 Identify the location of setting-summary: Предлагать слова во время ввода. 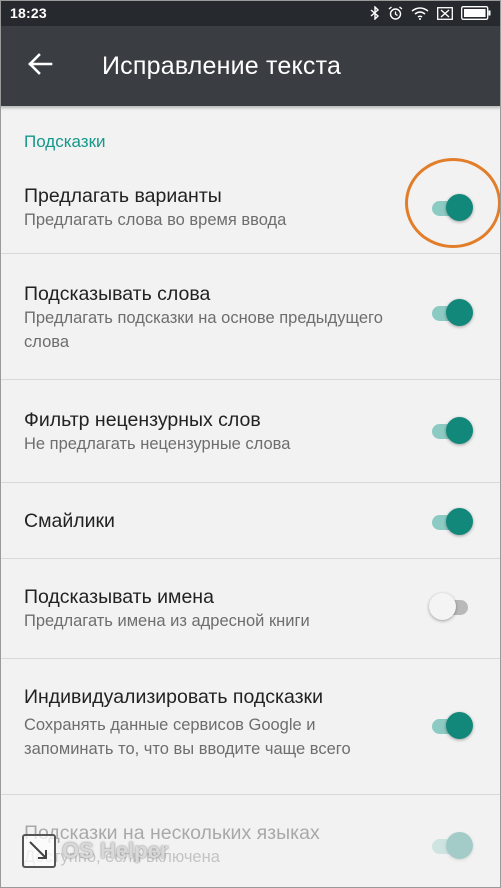
(155, 220).